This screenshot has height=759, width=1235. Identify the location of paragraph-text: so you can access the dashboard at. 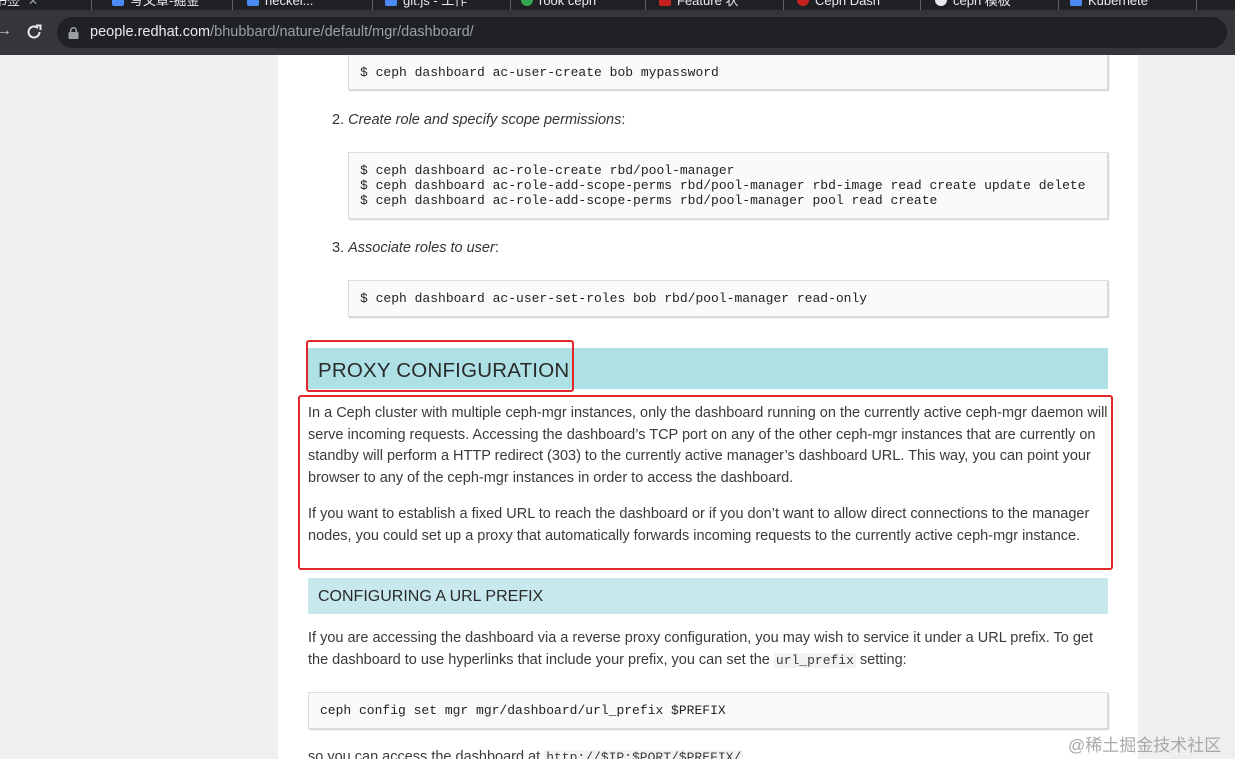
(426, 754).